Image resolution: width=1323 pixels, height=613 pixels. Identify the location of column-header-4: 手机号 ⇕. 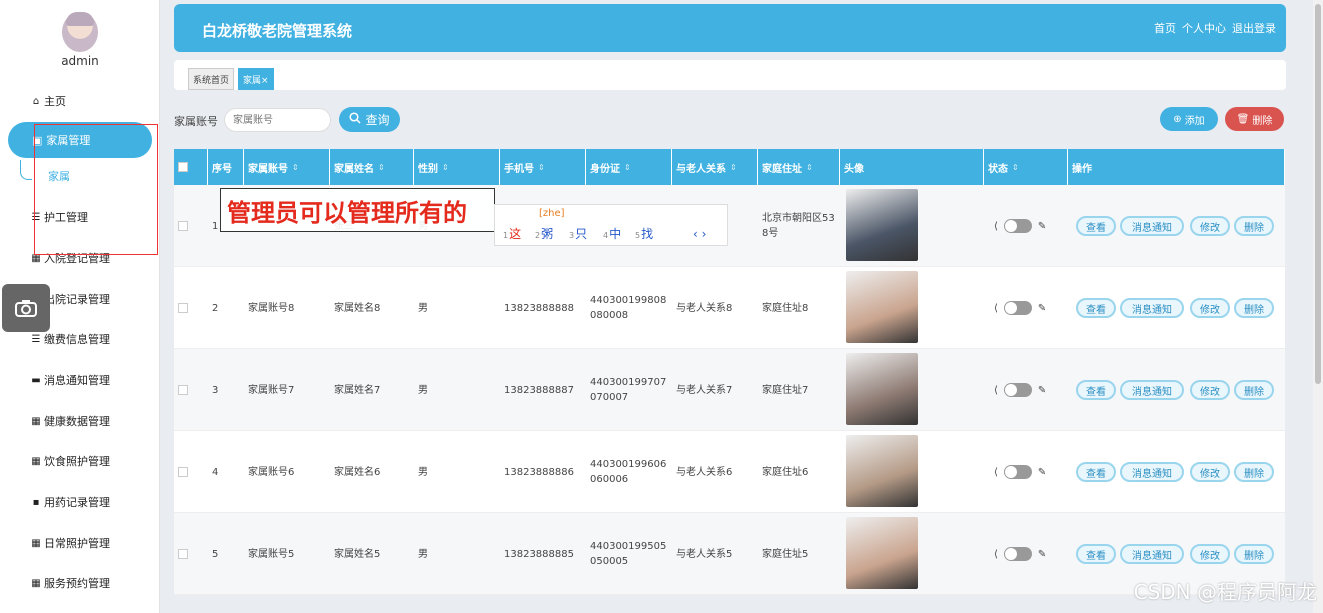
(543, 167).